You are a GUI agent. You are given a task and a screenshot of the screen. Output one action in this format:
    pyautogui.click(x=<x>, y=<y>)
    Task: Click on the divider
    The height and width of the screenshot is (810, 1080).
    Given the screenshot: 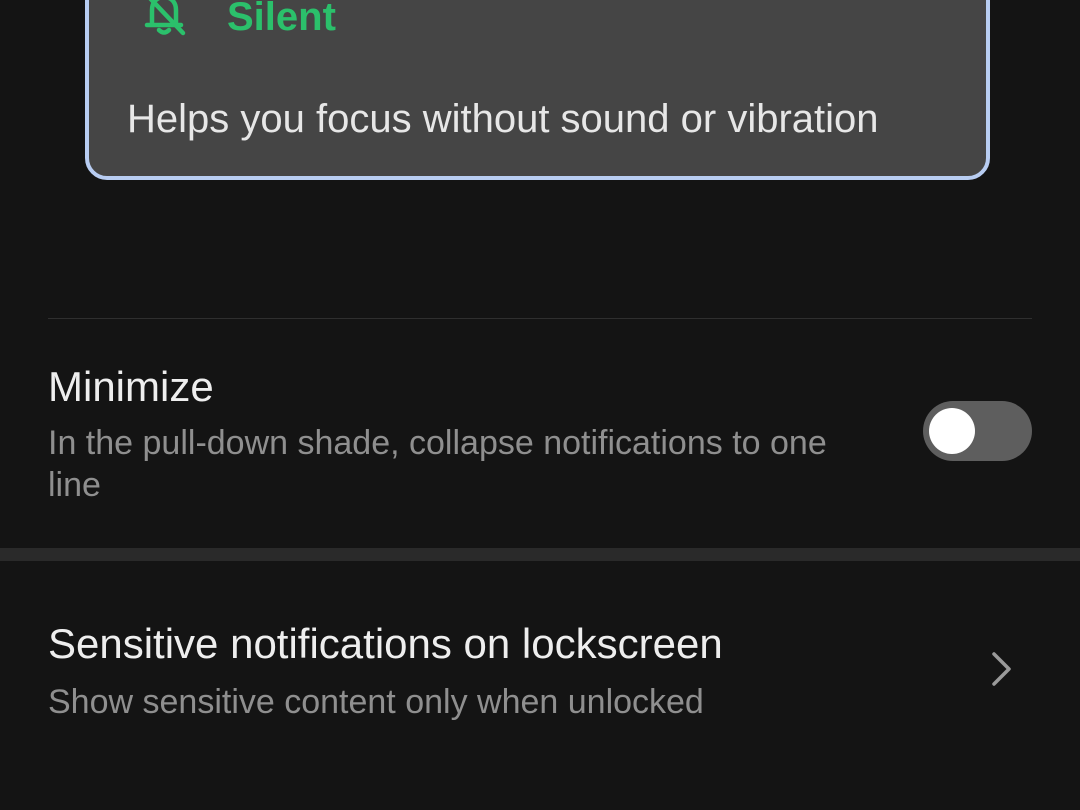 What is the action you would take?
    pyautogui.click(x=540, y=318)
    